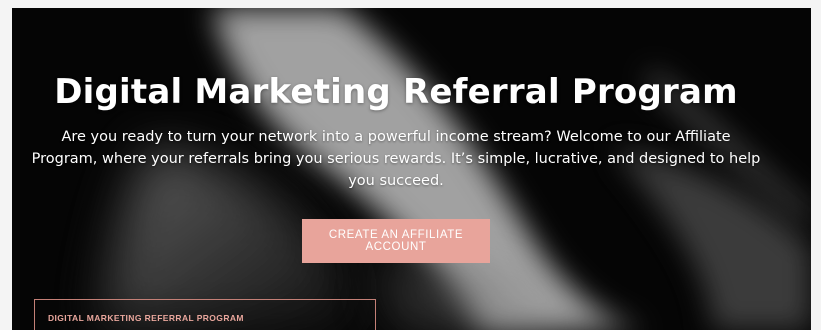 This screenshot has height=330, width=821. I want to click on create-affiliate-account-button: CREATE AN AFFILIATE ACCOUNT, so click(396, 241).